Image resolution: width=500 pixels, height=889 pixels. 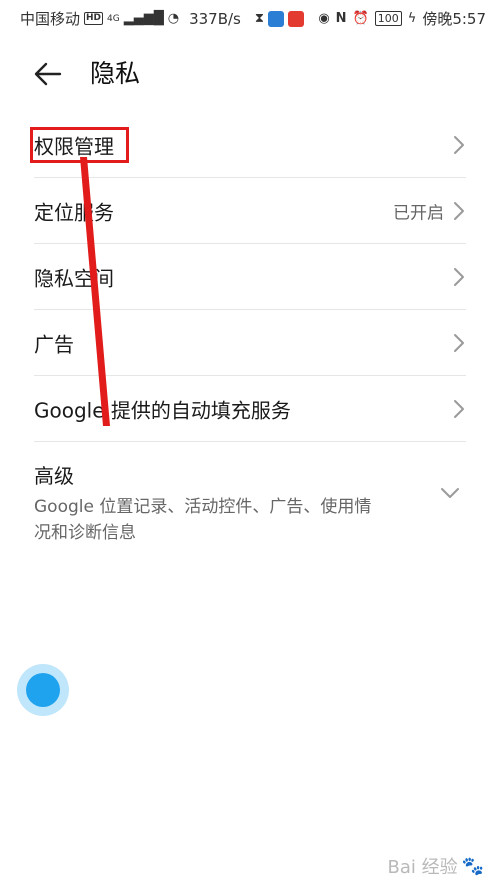 I want to click on row-location-service: 定位服务 已开启, so click(x=250, y=211).